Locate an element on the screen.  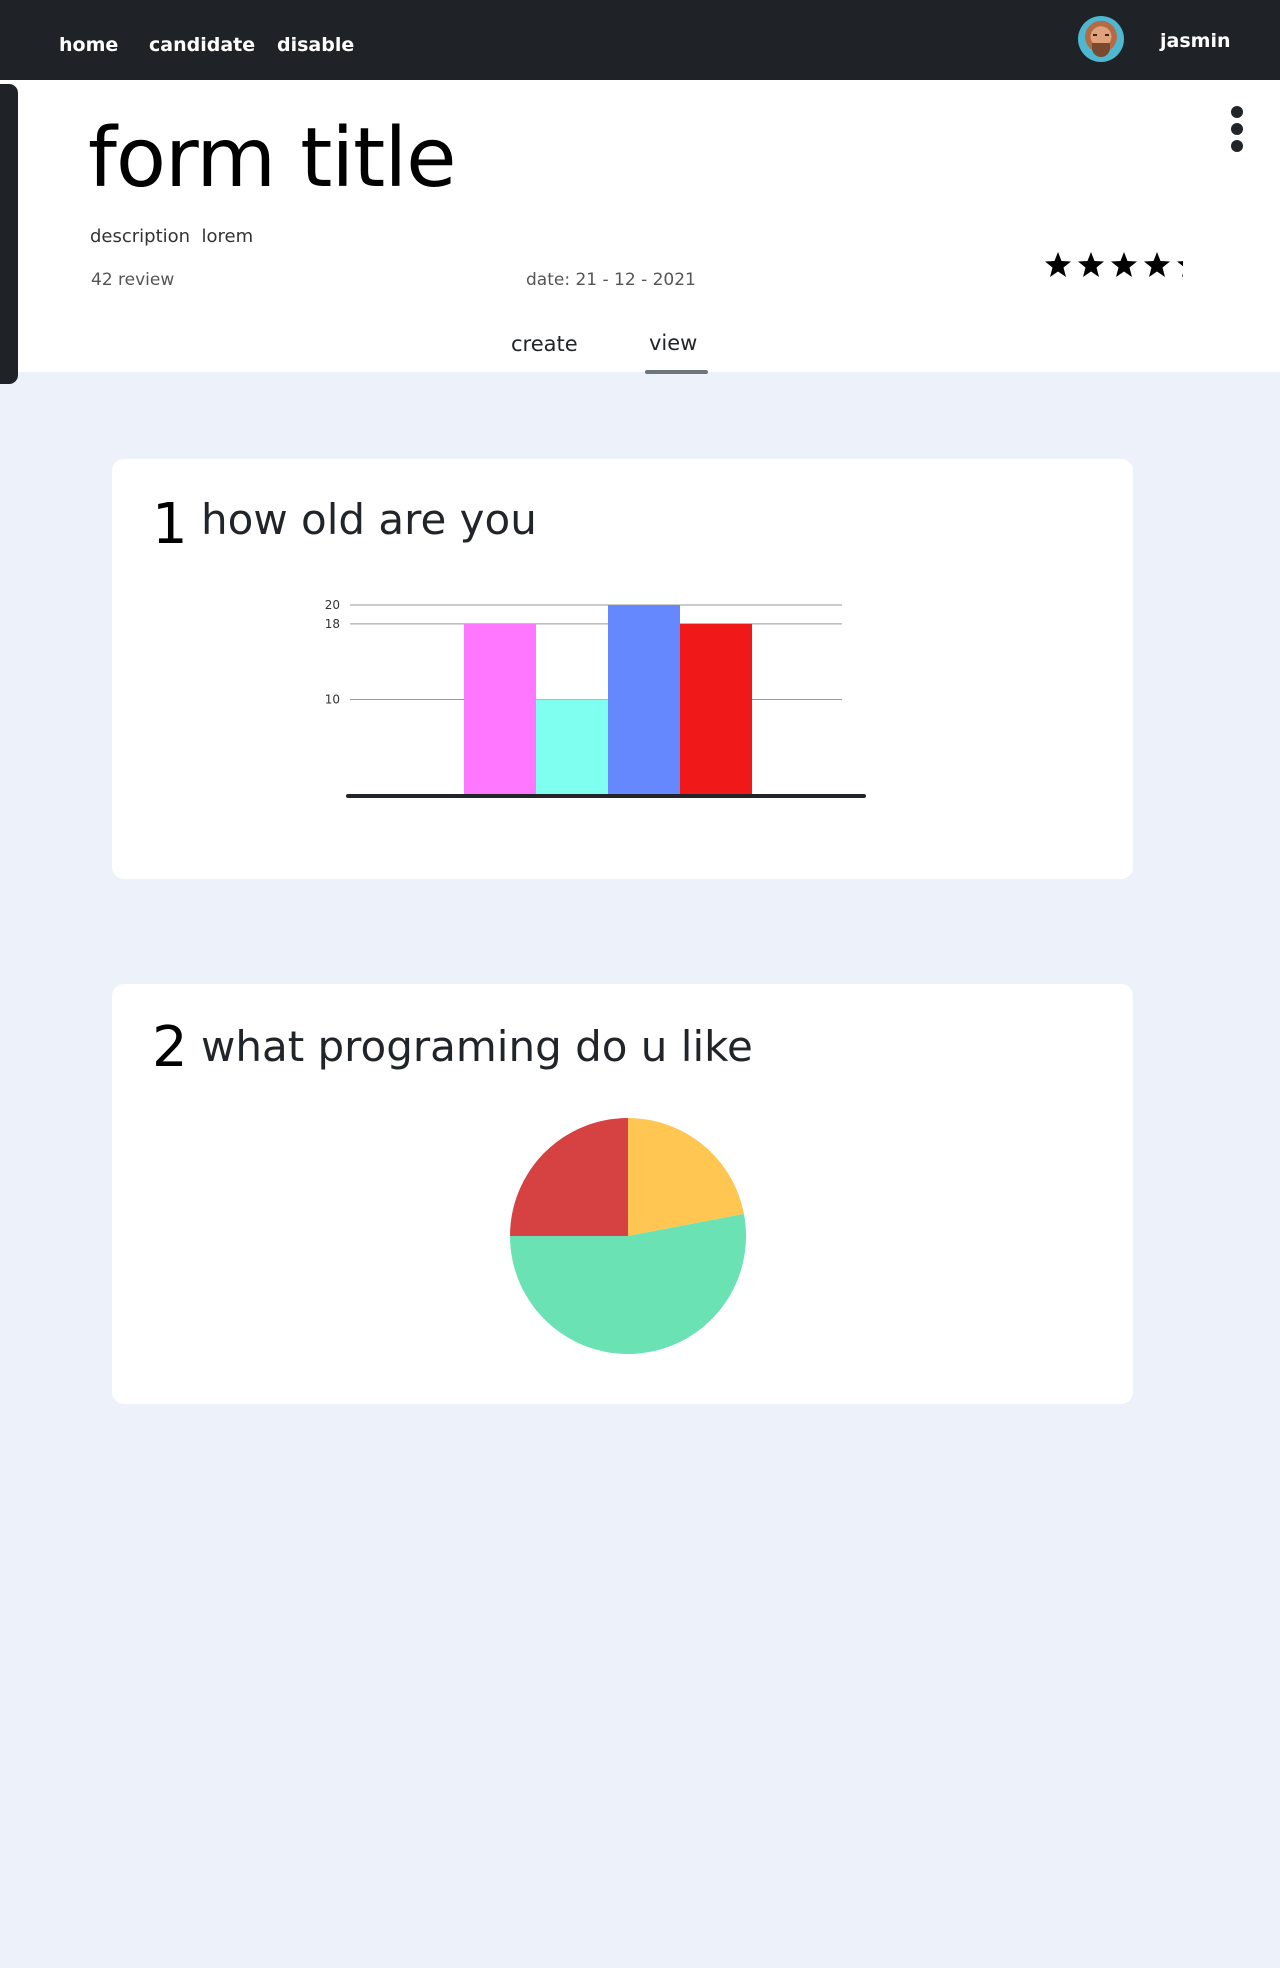
form-date: date: 21 - 12 - 2021 is located at coordinates (611, 280).